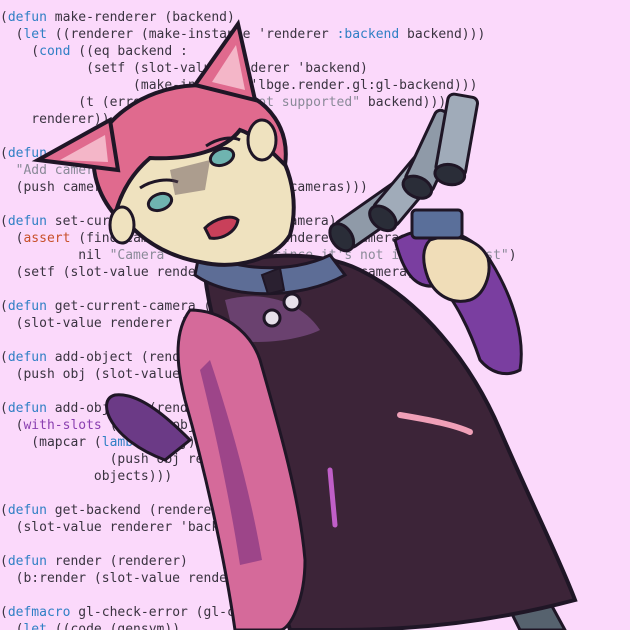 This screenshot has width=630, height=630. Describe the element at coordinates (122, 225) in the screenshot. I see `character-side-ear-left` at that location.